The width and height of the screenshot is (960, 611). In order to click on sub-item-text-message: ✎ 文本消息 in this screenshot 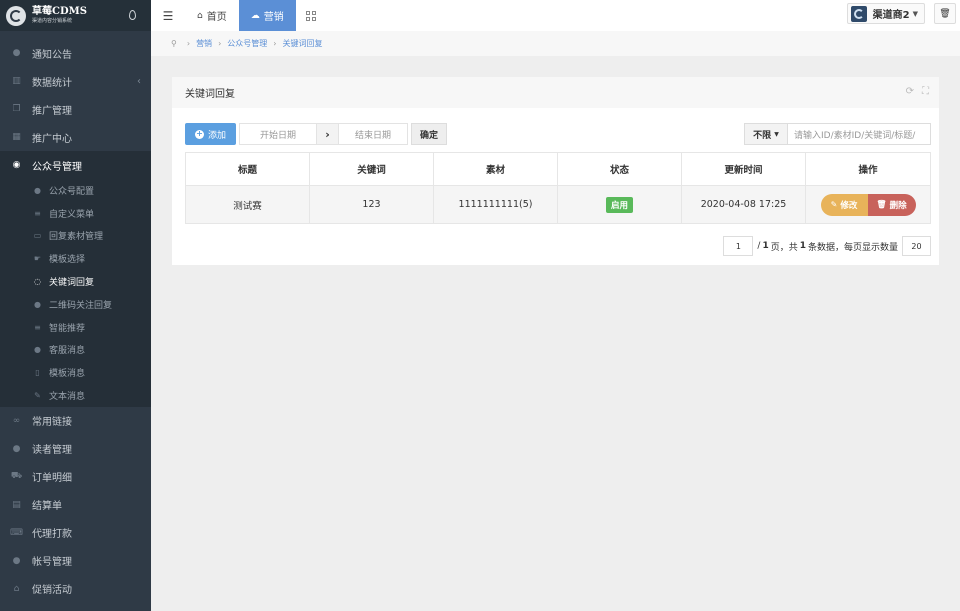, I will do `click(75, 395)`.